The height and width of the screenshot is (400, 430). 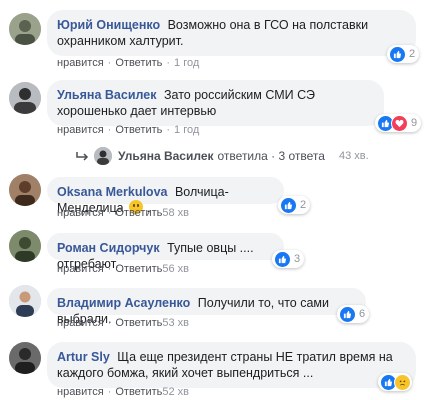 What do you see at coordinates (297, 259) in the screenshot?
I see `reaction-count: 3` at bounding box center [297, 259].